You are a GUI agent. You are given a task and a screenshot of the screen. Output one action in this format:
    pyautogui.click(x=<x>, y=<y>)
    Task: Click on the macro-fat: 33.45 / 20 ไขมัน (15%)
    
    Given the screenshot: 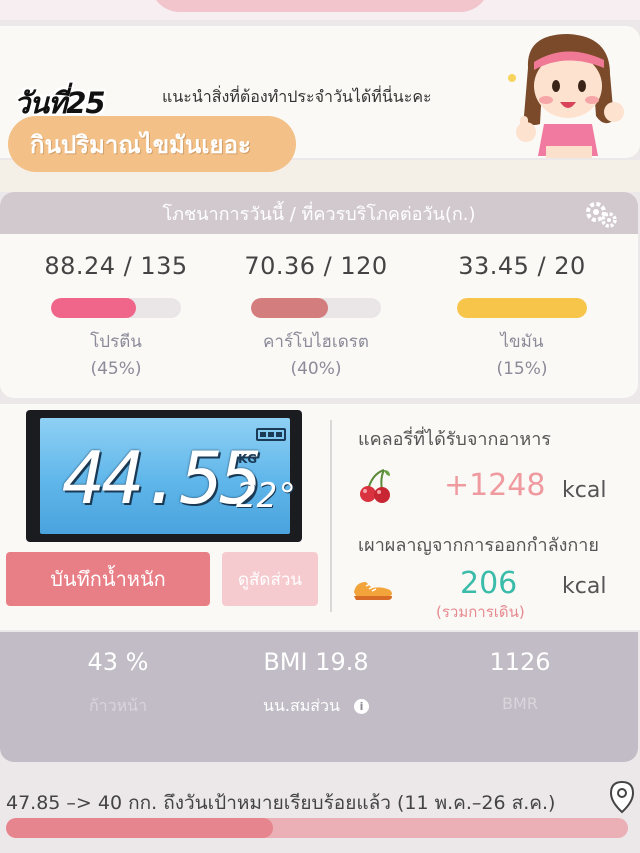 What is the action you would take?
    pyautogui.click(x=522, y=315)
    